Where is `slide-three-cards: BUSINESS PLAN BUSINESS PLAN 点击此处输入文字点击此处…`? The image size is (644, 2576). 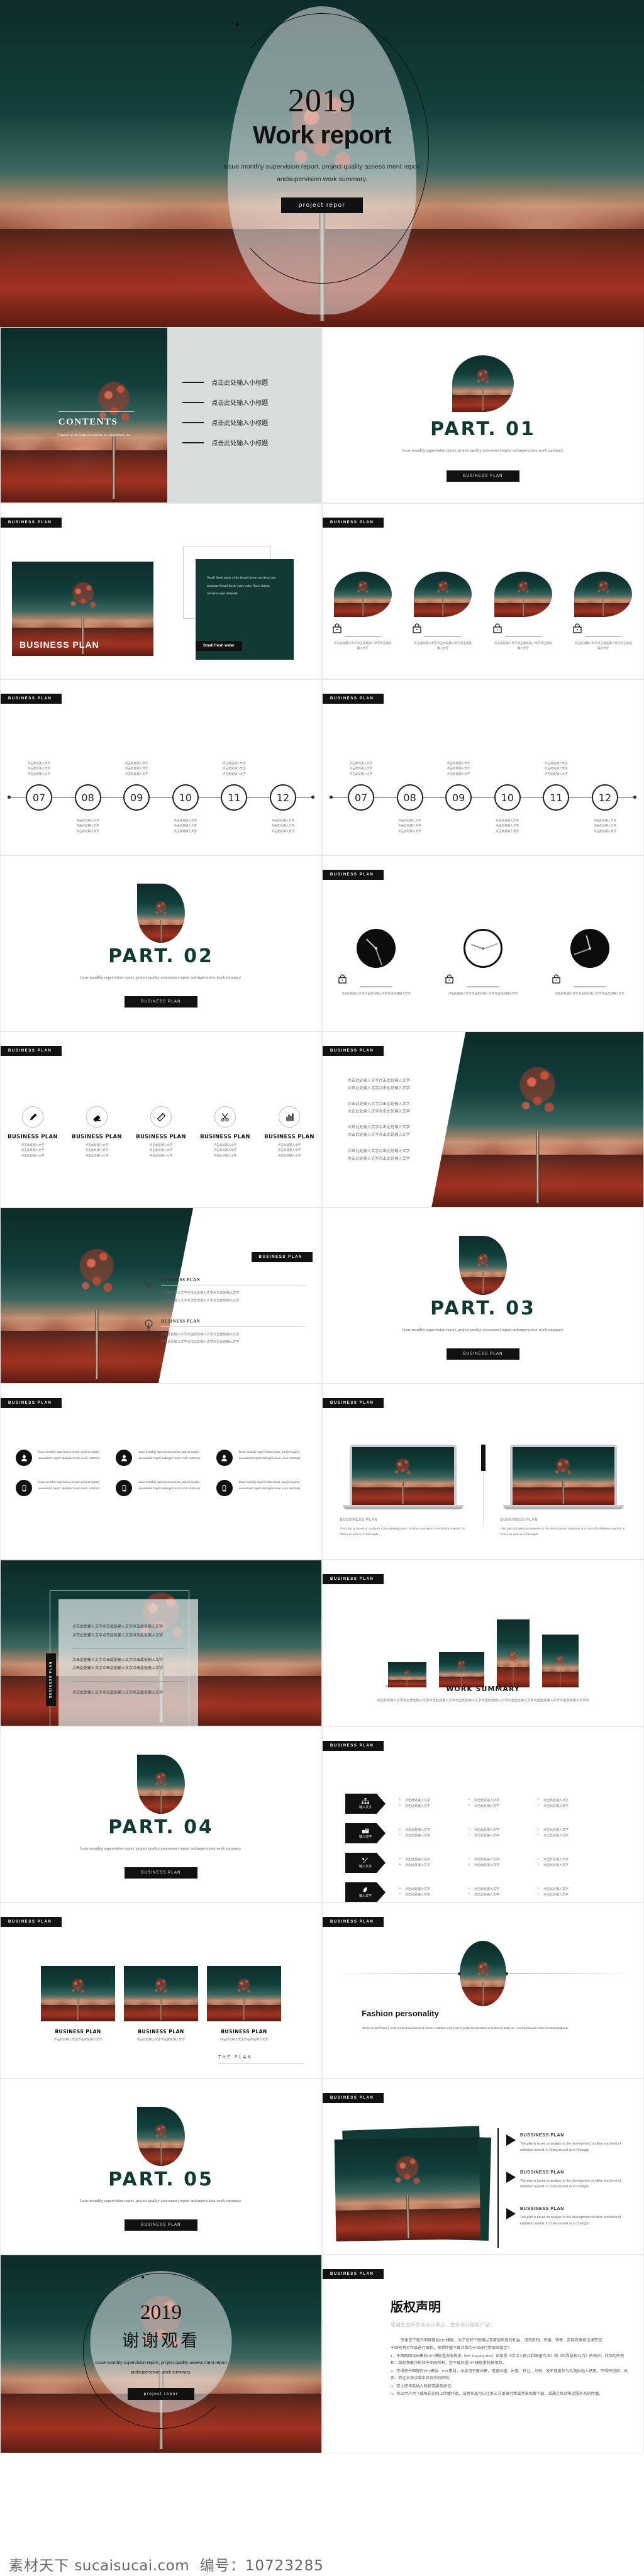 slide-three-cards: BUSINESS PLAN BUSINESS PLAN 点击此处输入文字点击此处… is located at coordinates (161, 1990).